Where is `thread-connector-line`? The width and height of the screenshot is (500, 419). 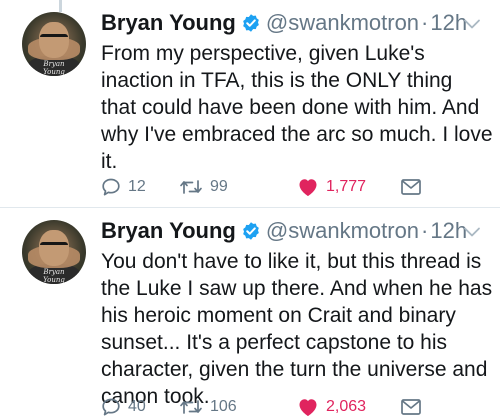
thread-connector-line is located at coordinates (60, 6).